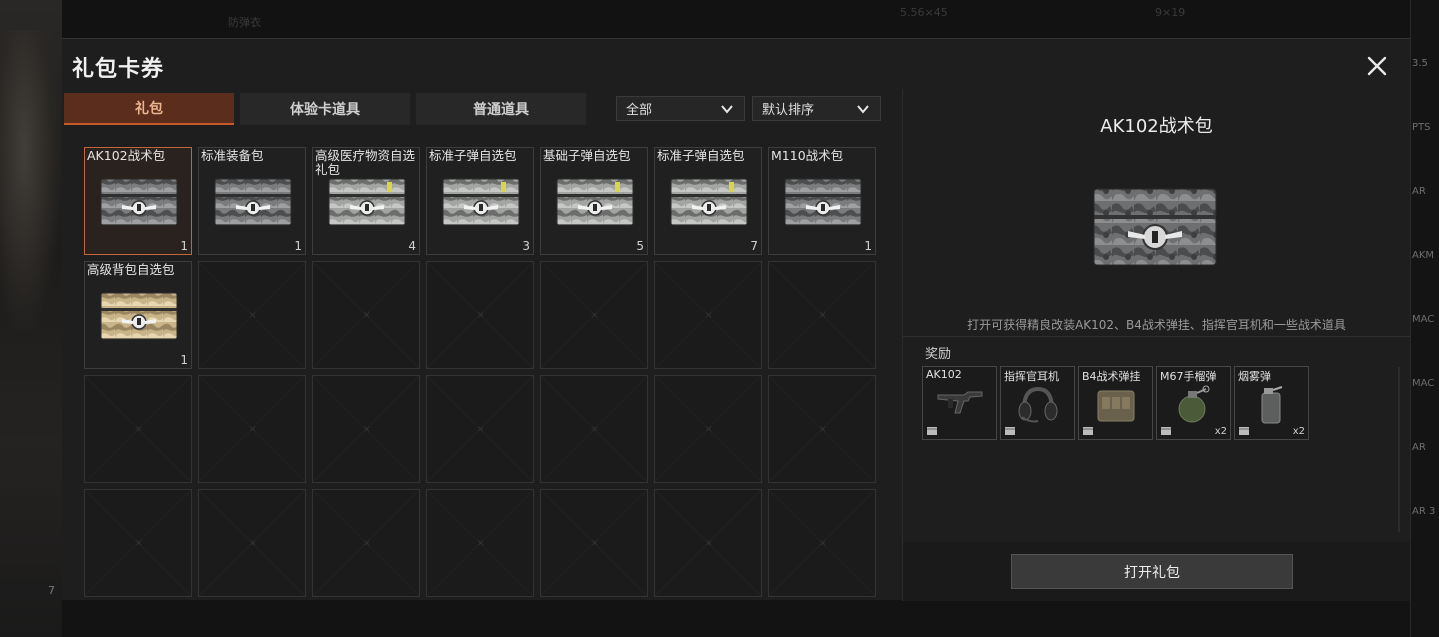  What do you see at coordinates (924, 12) in the screenshot?
I see `background-top-text: 5.56×45` at bounding box center [924, 12].